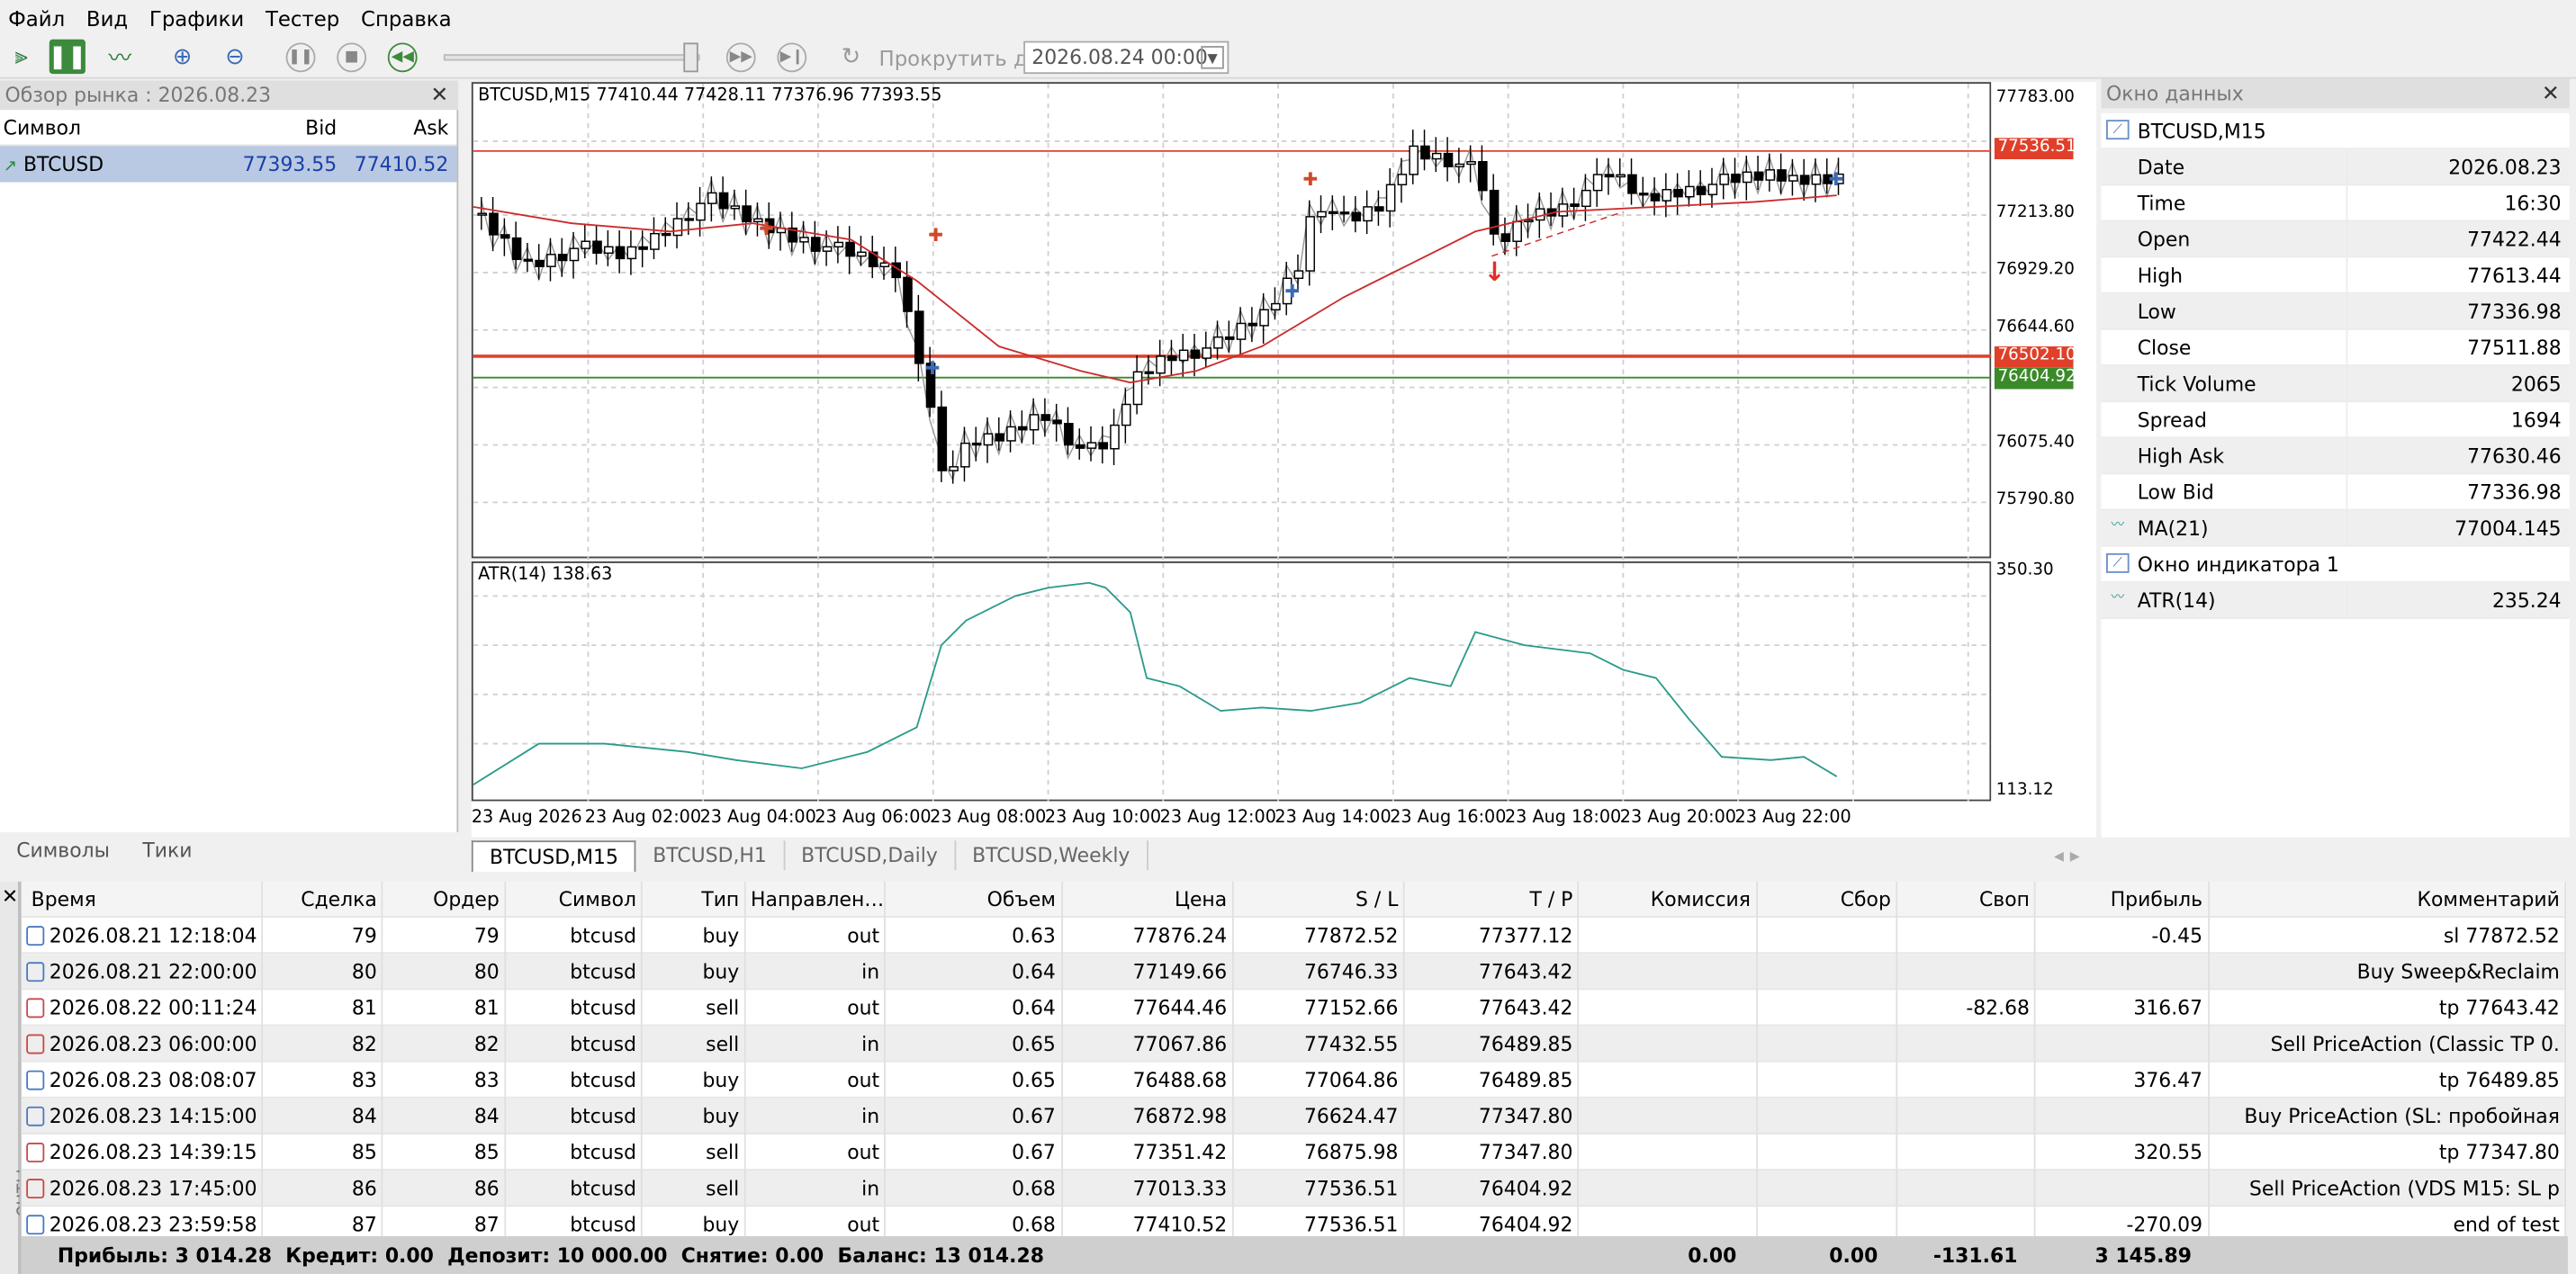 Image resolution: width=2576 pixels, height=1274 pixels. What do you see at coordinates (323, 899) in the screenshot?
I see `col-header: Сделка` at bounding box center [323, 899].